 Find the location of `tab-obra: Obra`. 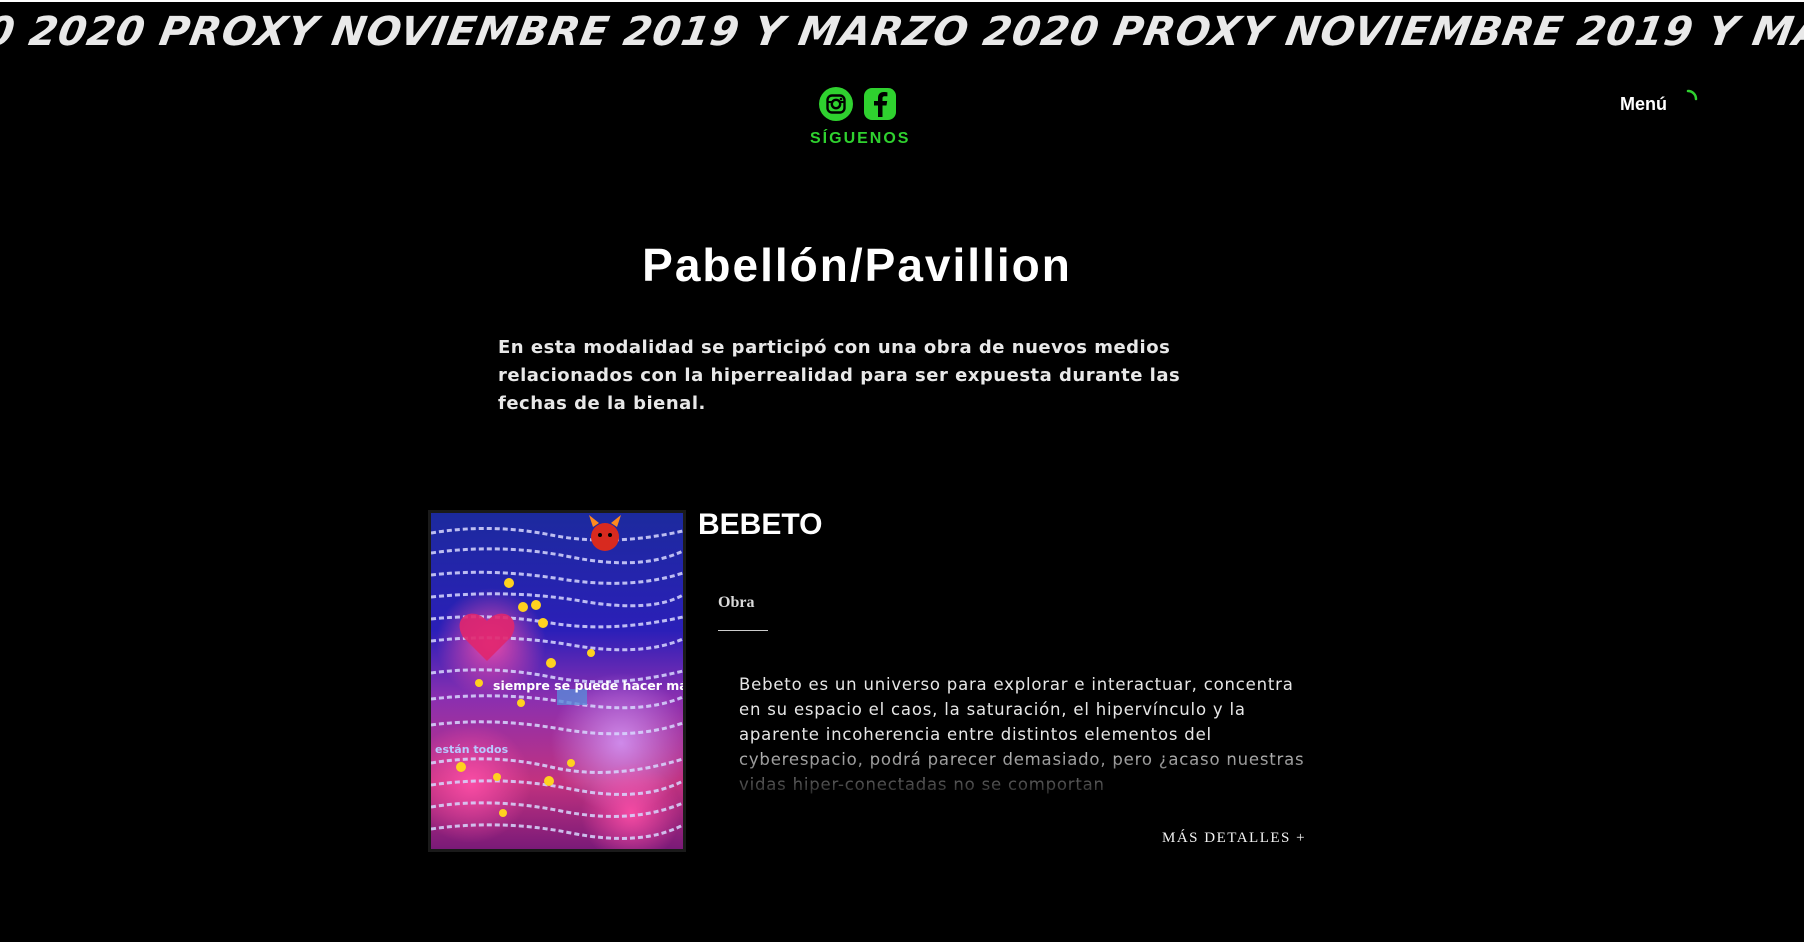

tab-obra: Obra is located at coordinates (736, 603).